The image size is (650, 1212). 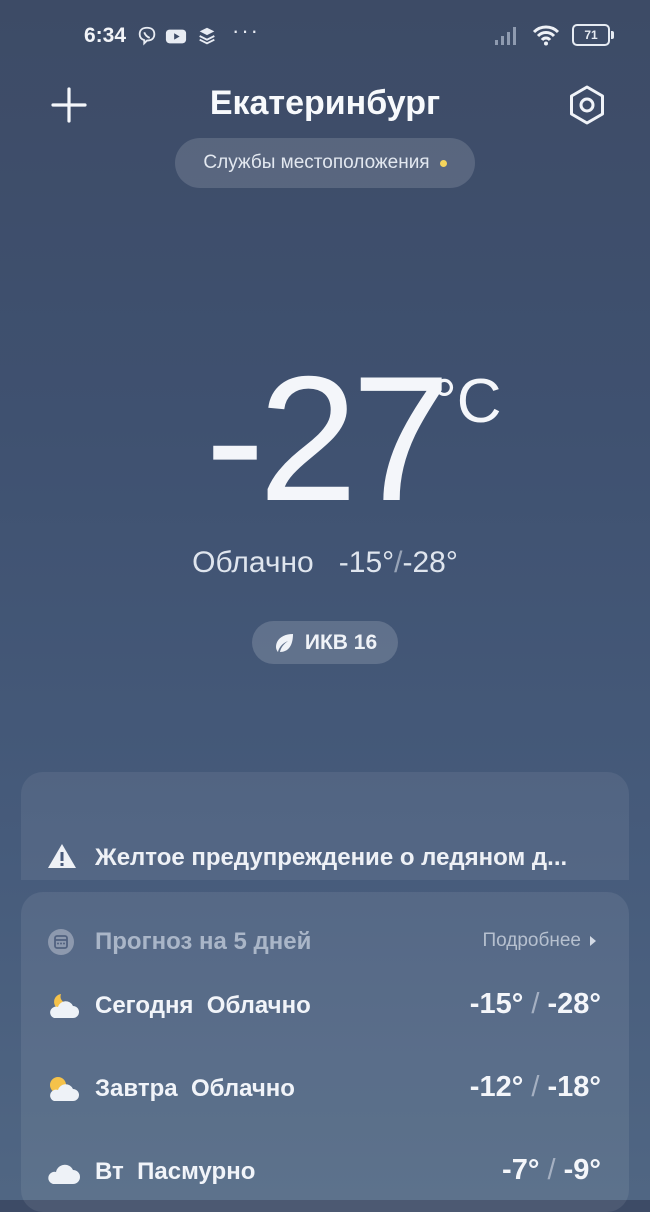 I want to click on layers-icon, so click(x=207, y=36).